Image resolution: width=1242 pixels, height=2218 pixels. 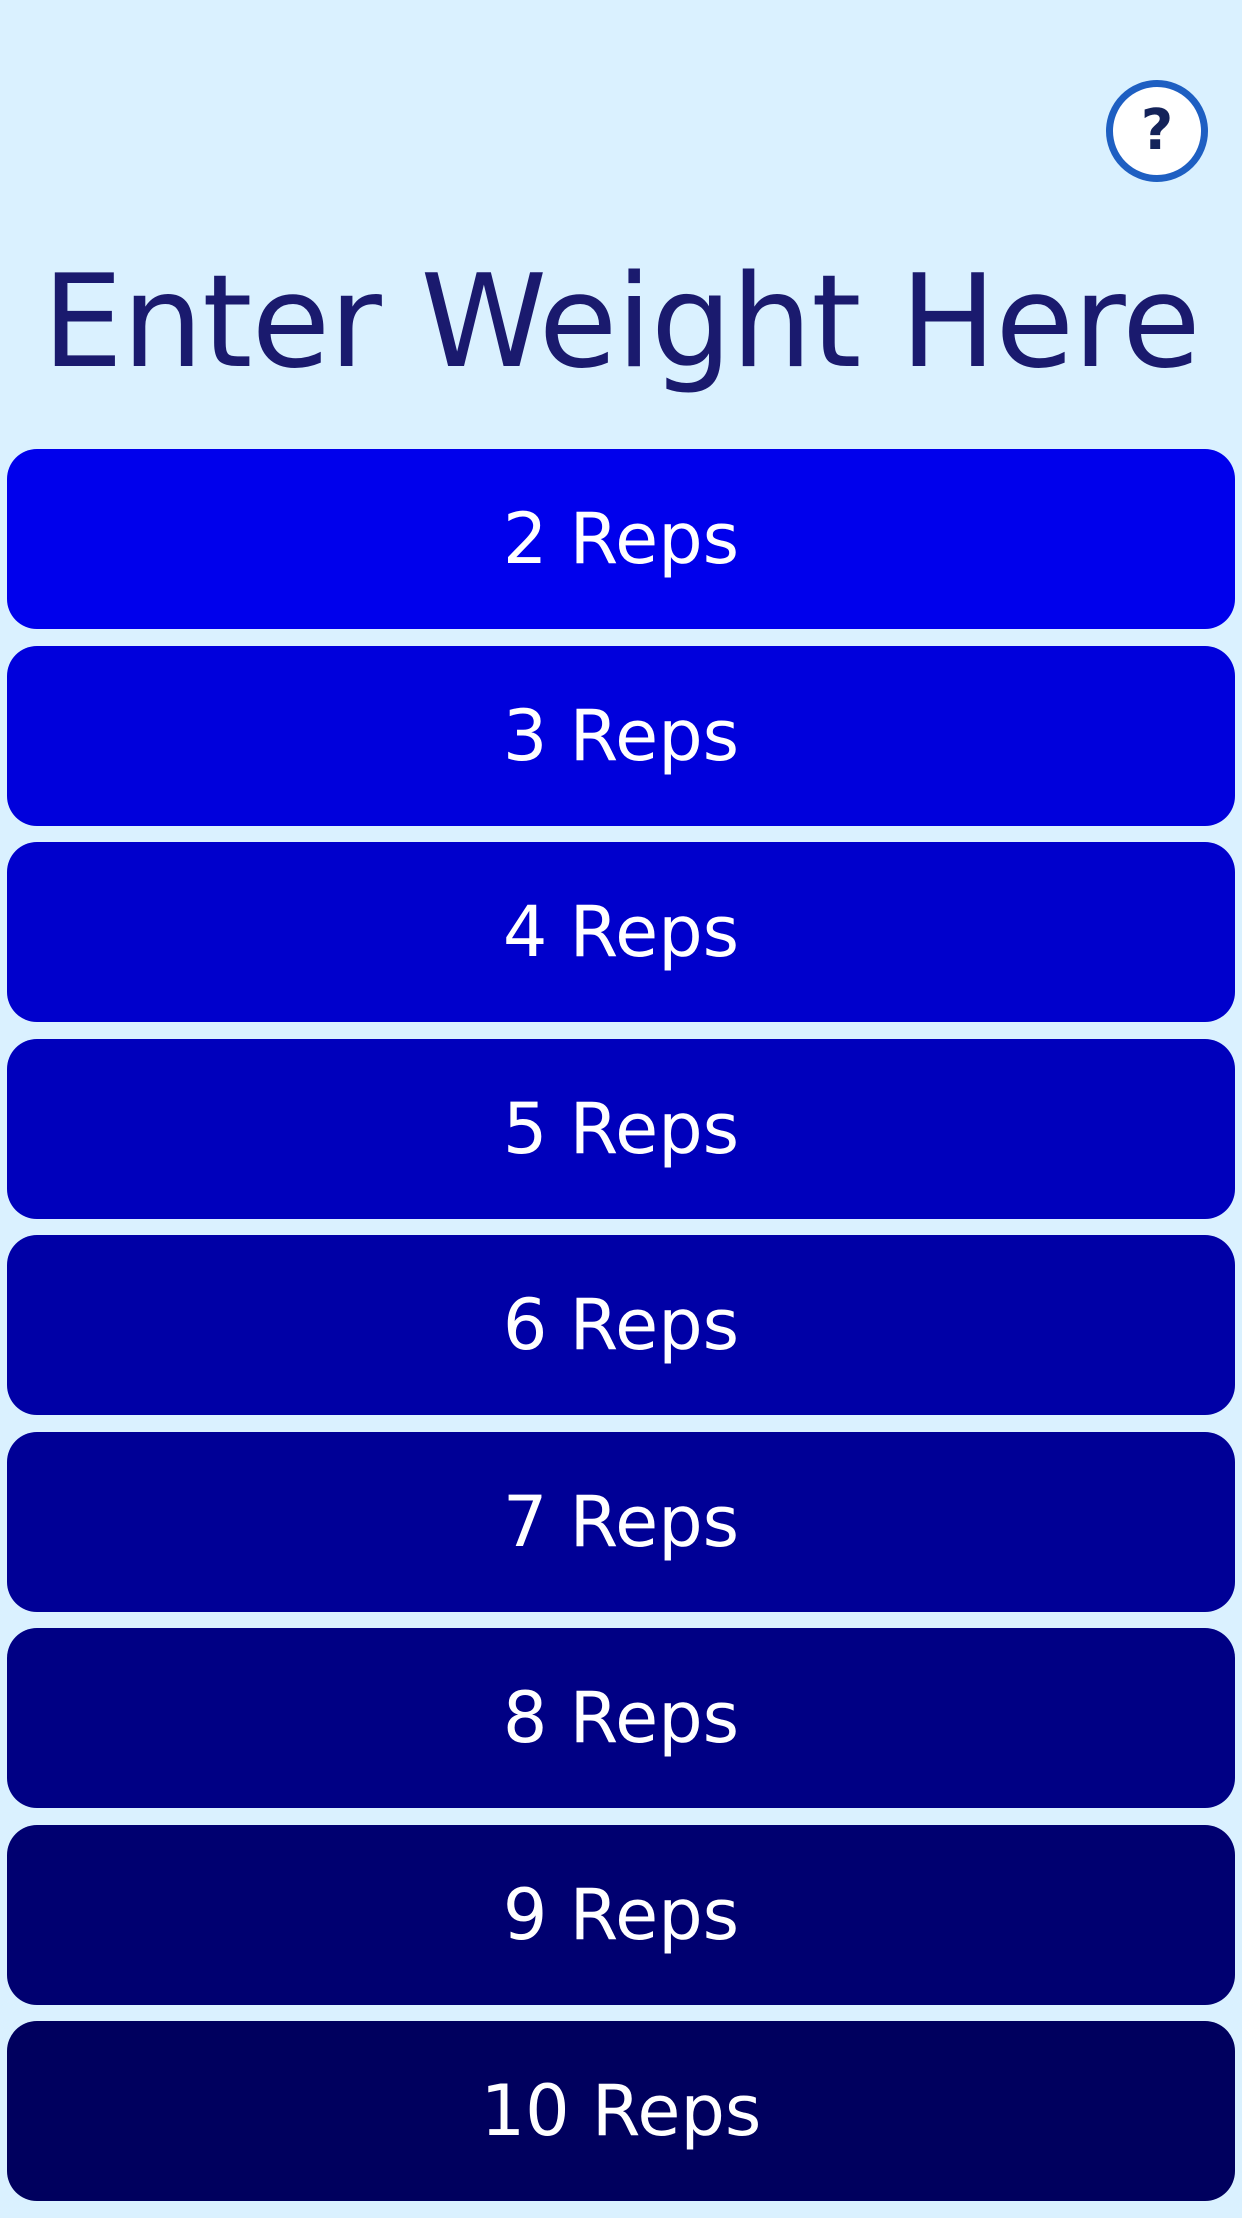 I want to click on help-button: ?, so click(x=1157, y=131).